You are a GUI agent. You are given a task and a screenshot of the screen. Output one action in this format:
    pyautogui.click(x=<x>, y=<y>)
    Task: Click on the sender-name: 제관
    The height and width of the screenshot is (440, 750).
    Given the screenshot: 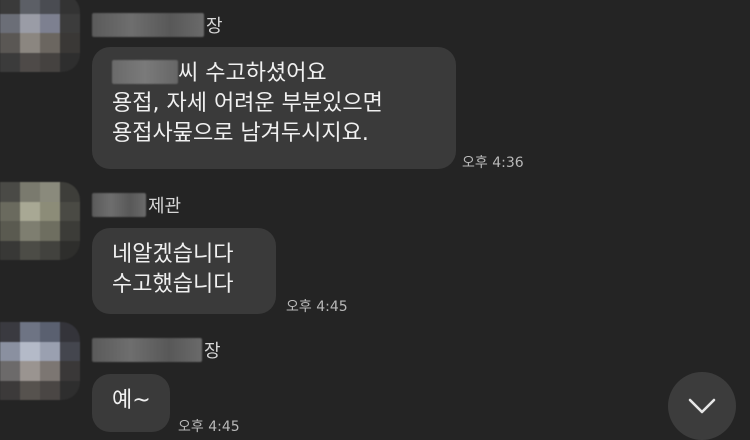 What is the action you would take?
    pyautogui.click(x=136, y=205)
    